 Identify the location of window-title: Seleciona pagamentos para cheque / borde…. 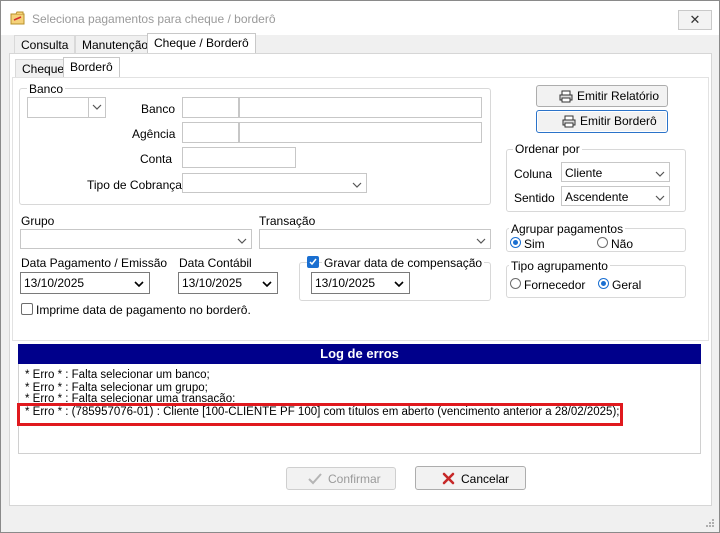
(154, 19).